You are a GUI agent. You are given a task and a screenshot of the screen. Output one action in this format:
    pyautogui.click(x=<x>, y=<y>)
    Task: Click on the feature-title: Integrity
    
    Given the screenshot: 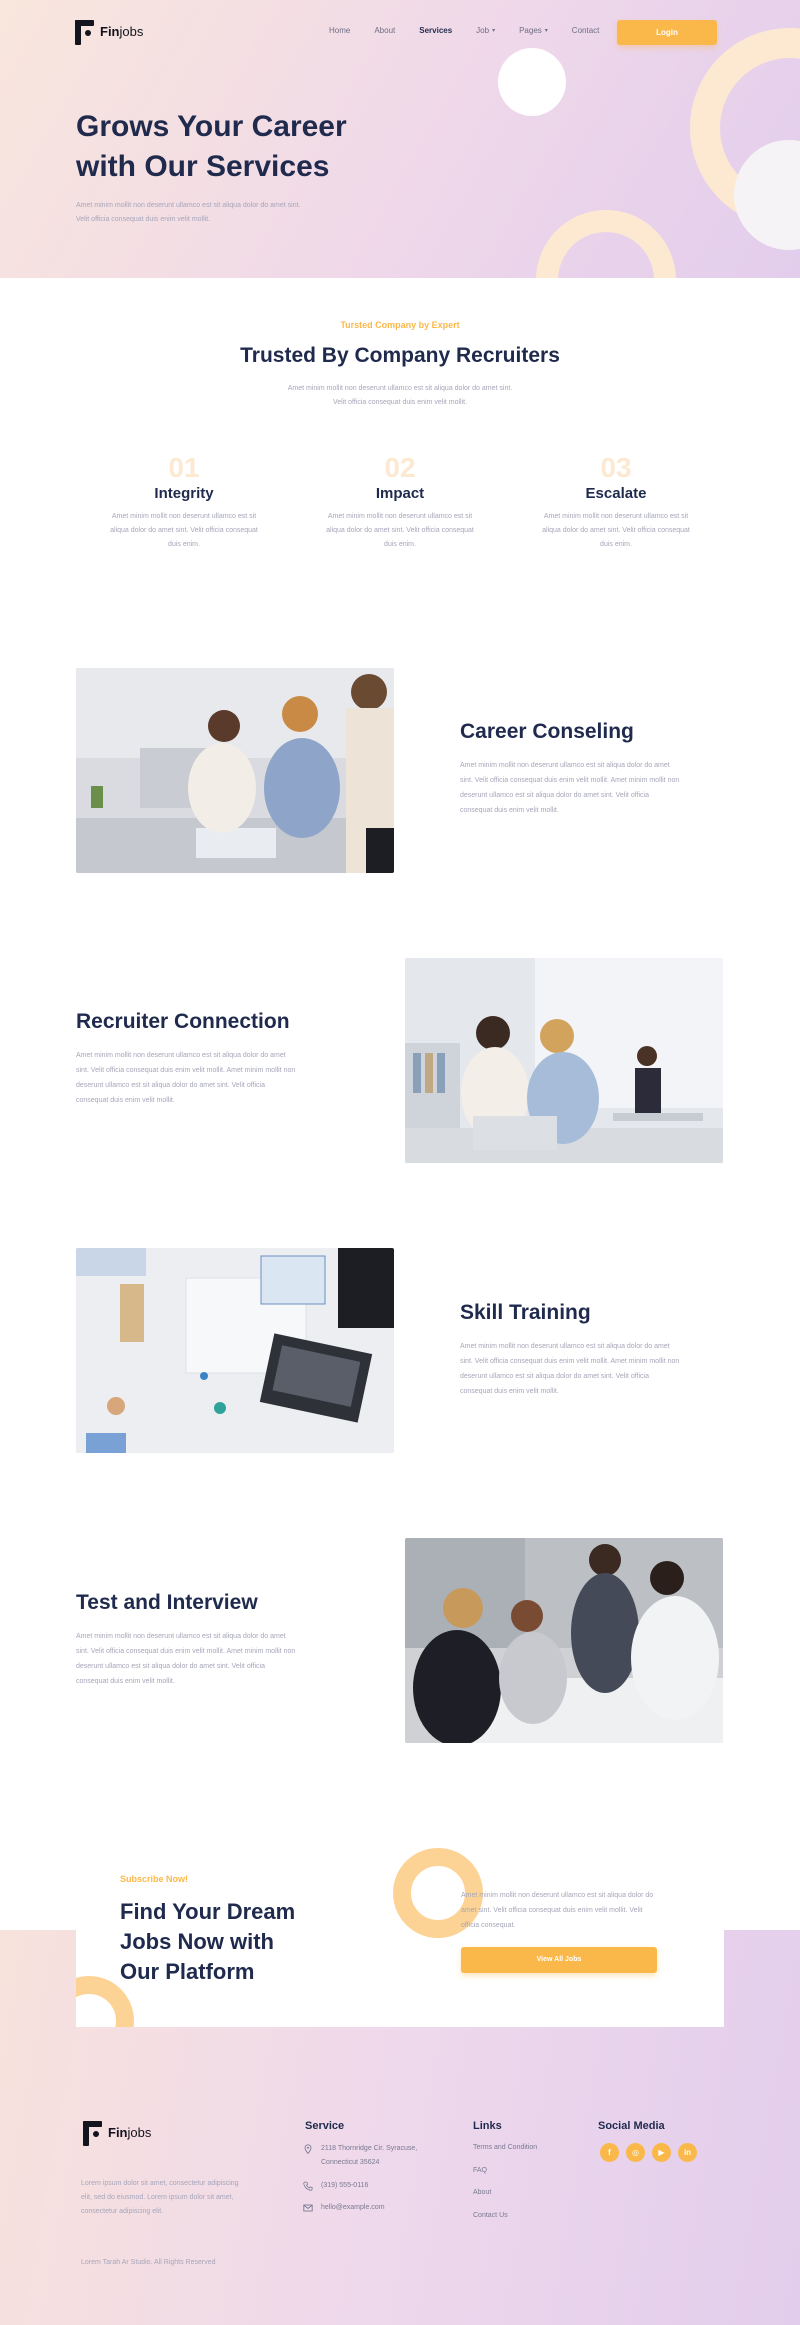 What is the action you would take?
    pyautogui.click(x=184, y=493)
    